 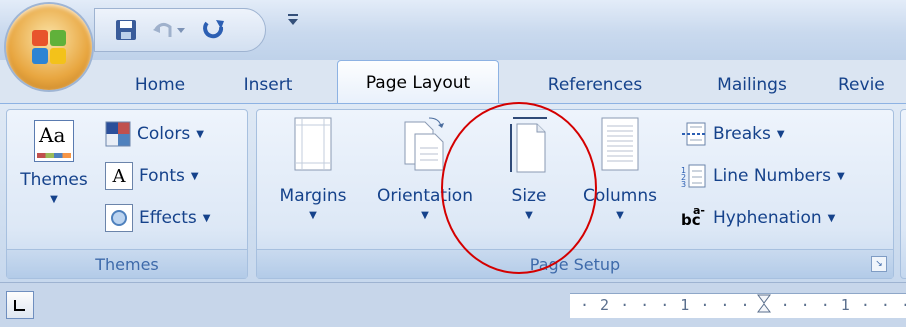 What do you see at coordinates (54, 141) in the screenshot?
I see `themes-icon: Aa` at bounding box center [54, 141].